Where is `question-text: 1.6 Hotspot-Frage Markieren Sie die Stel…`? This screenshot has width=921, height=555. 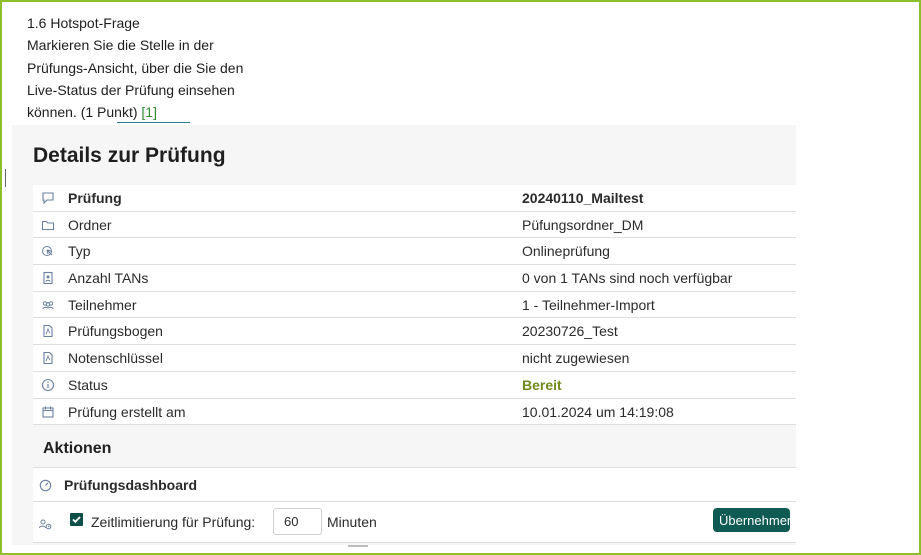
question-text: 1.6 Hotspot-Frage Markieren Sie die Stel… is located at coordinates (135, 67).